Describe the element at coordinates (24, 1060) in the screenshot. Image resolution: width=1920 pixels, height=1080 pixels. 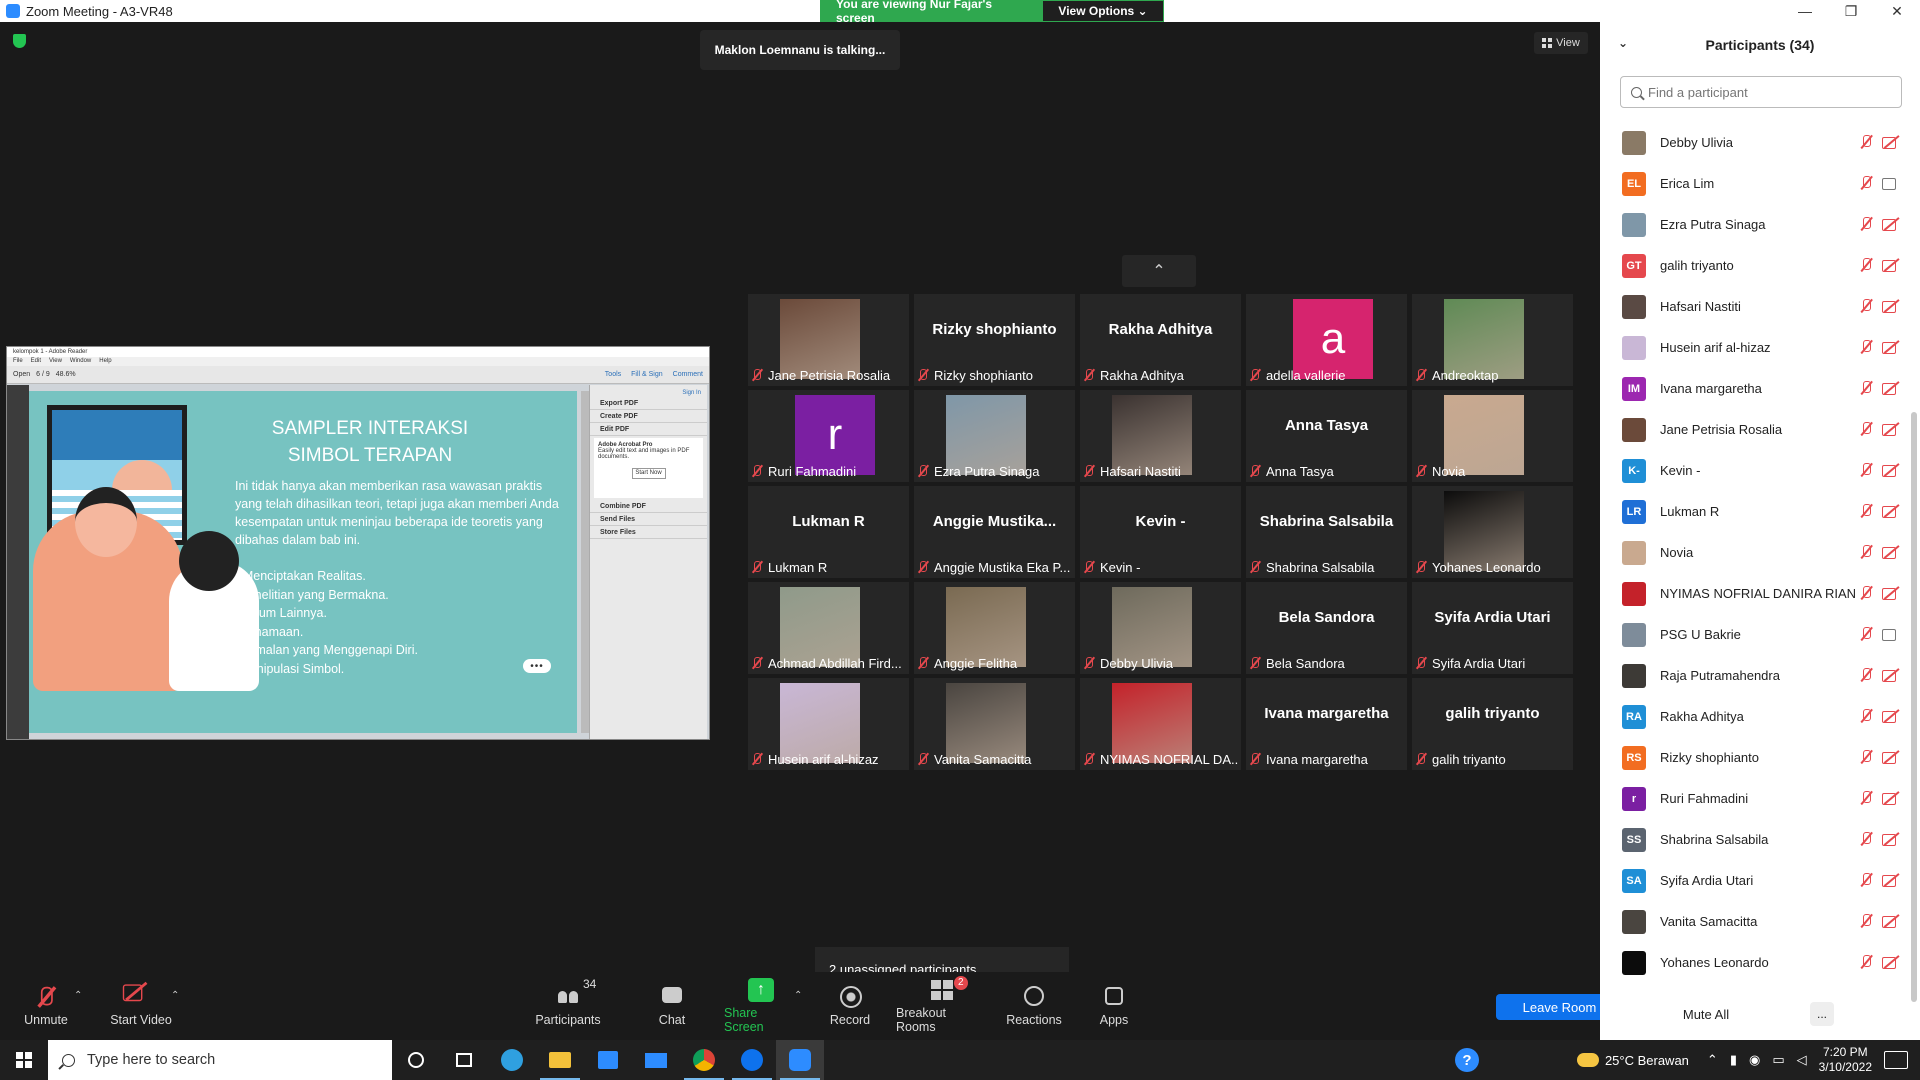
I see `windows-start-button` at that location.